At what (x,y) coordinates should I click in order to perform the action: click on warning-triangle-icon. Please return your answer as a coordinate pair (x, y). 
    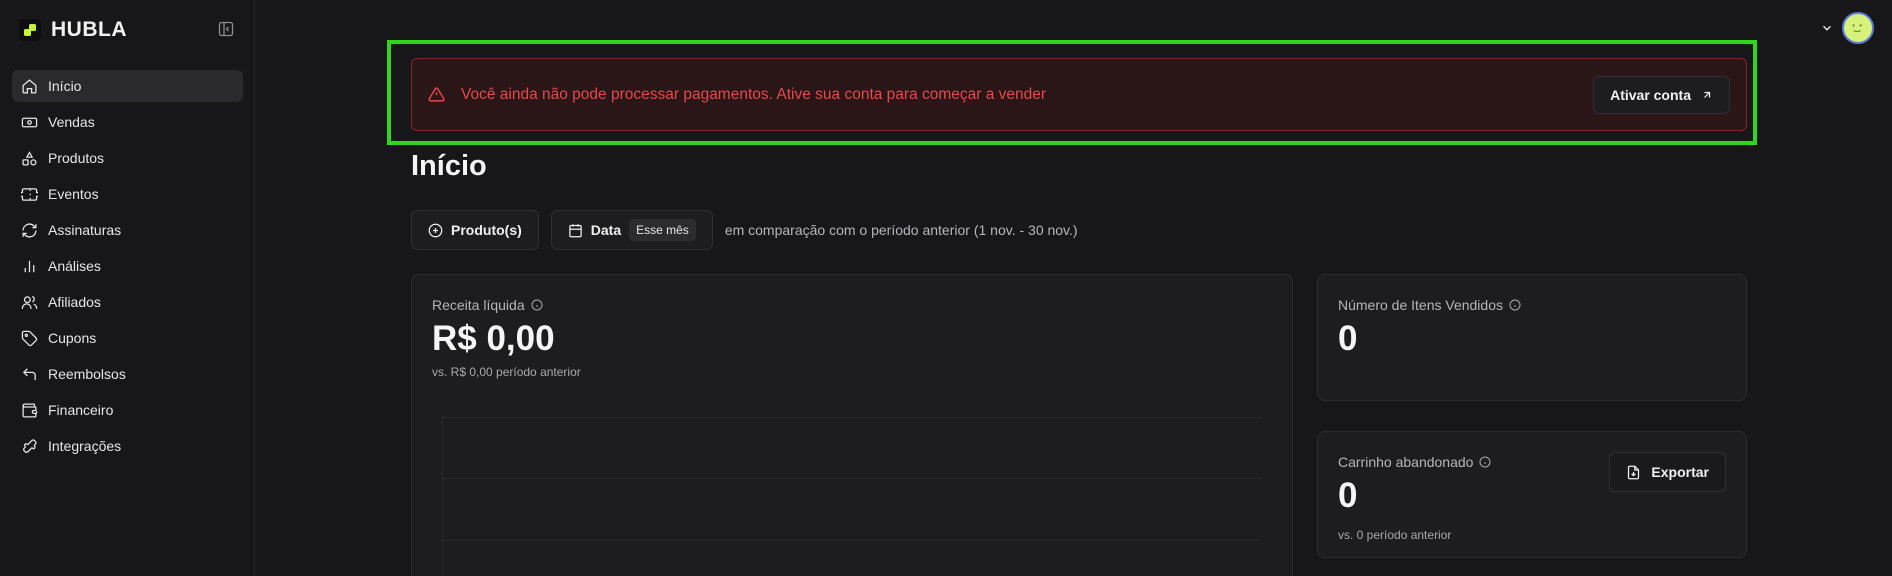
    Looking at the image, I should click on (436, 94).